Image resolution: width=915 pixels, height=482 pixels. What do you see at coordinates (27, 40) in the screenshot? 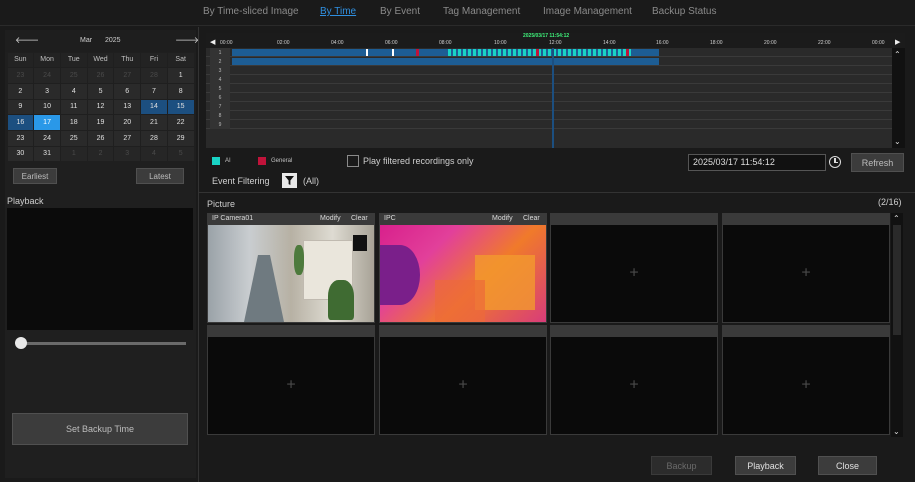
I see `prev-month-icon: 🡐` at bounding box center [27, 40].